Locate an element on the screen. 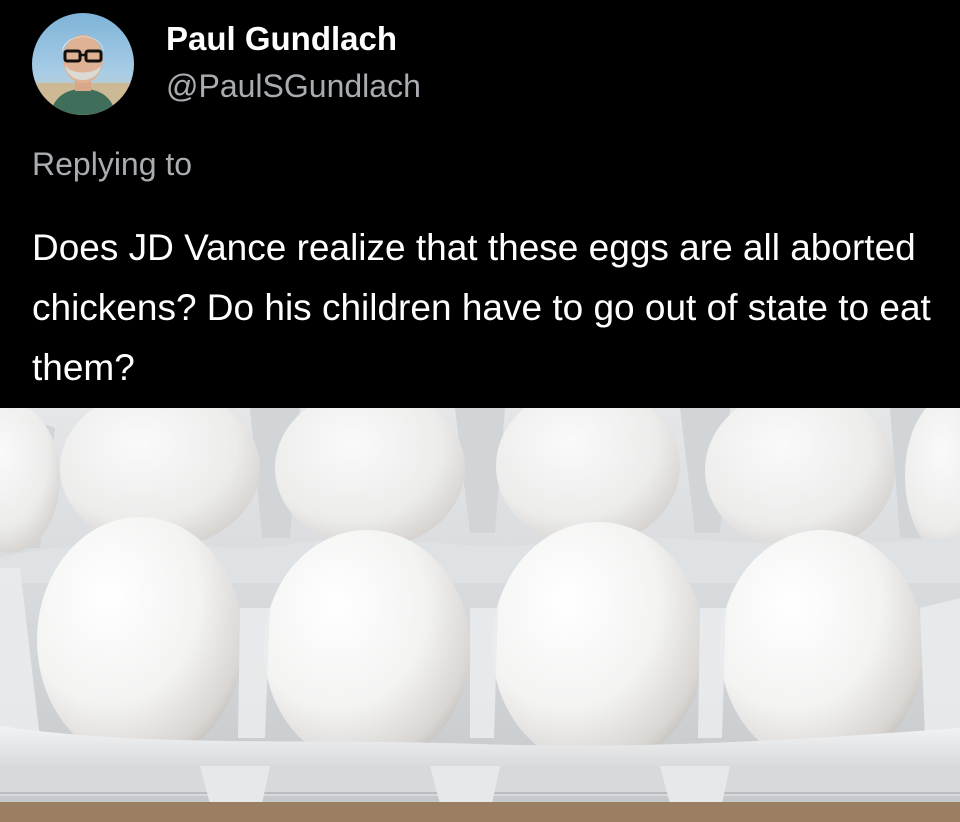 This screenshot has height=822, width=960. author-display-name: Paul Gundlach is located at coordinates (281, 39).